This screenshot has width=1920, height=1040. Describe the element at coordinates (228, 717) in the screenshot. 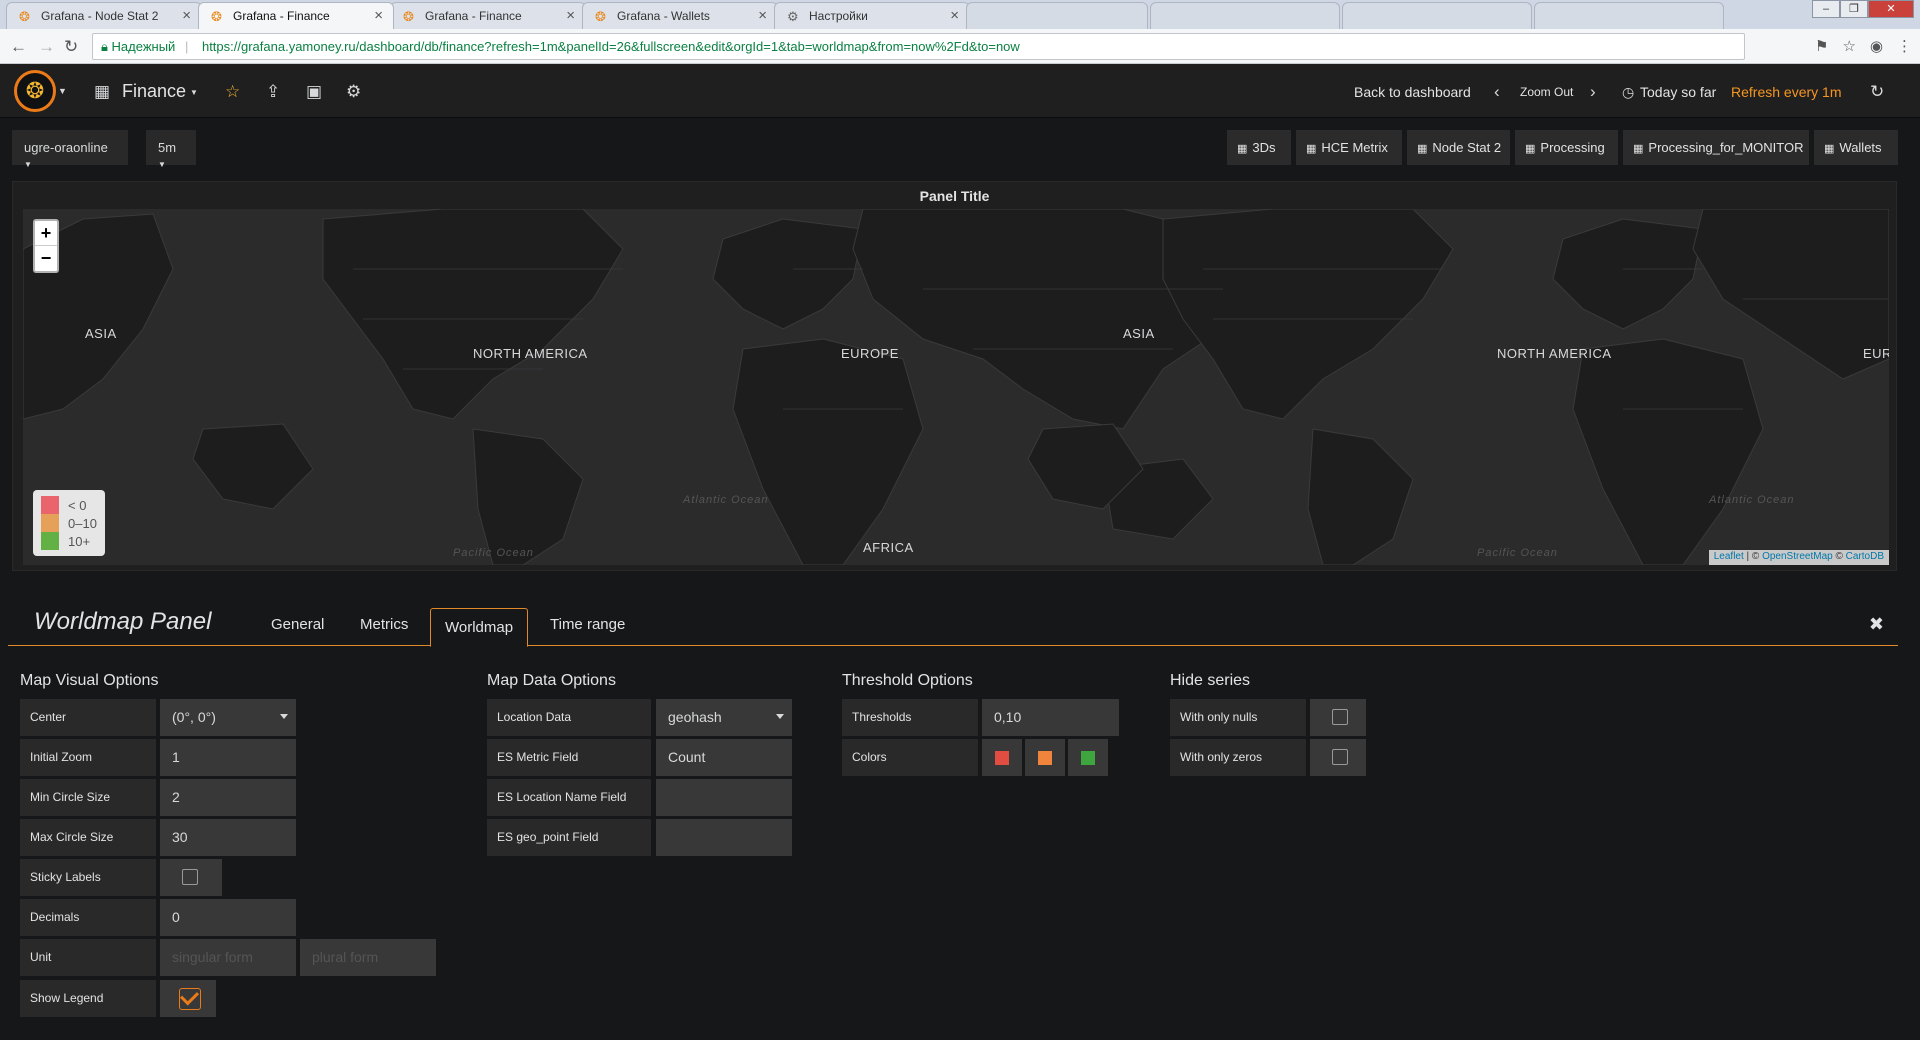

I see `center-select: (0°, 0°)` at that location.